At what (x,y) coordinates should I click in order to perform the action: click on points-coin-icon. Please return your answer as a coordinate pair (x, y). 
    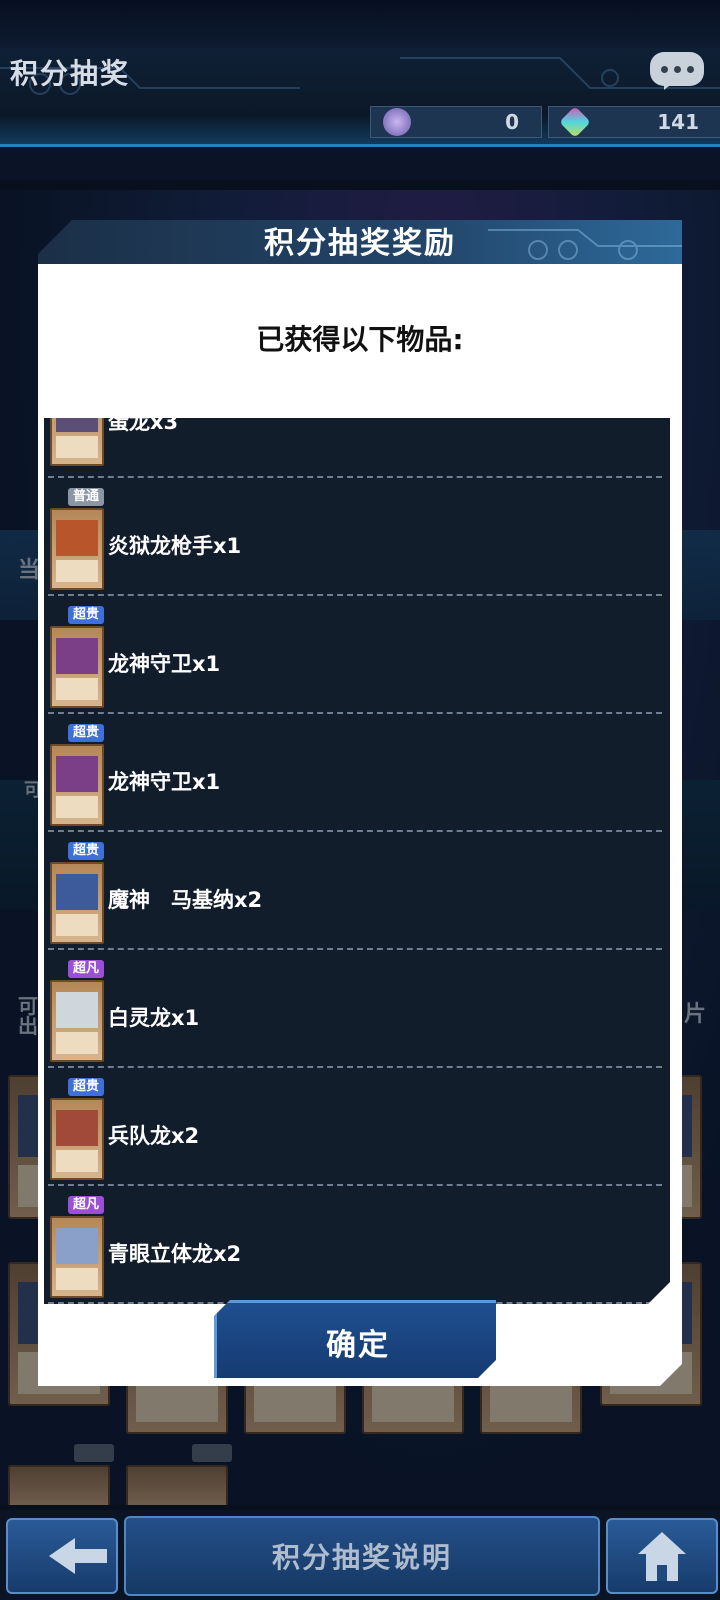
    Looking at the image, I should click on (397, 122).